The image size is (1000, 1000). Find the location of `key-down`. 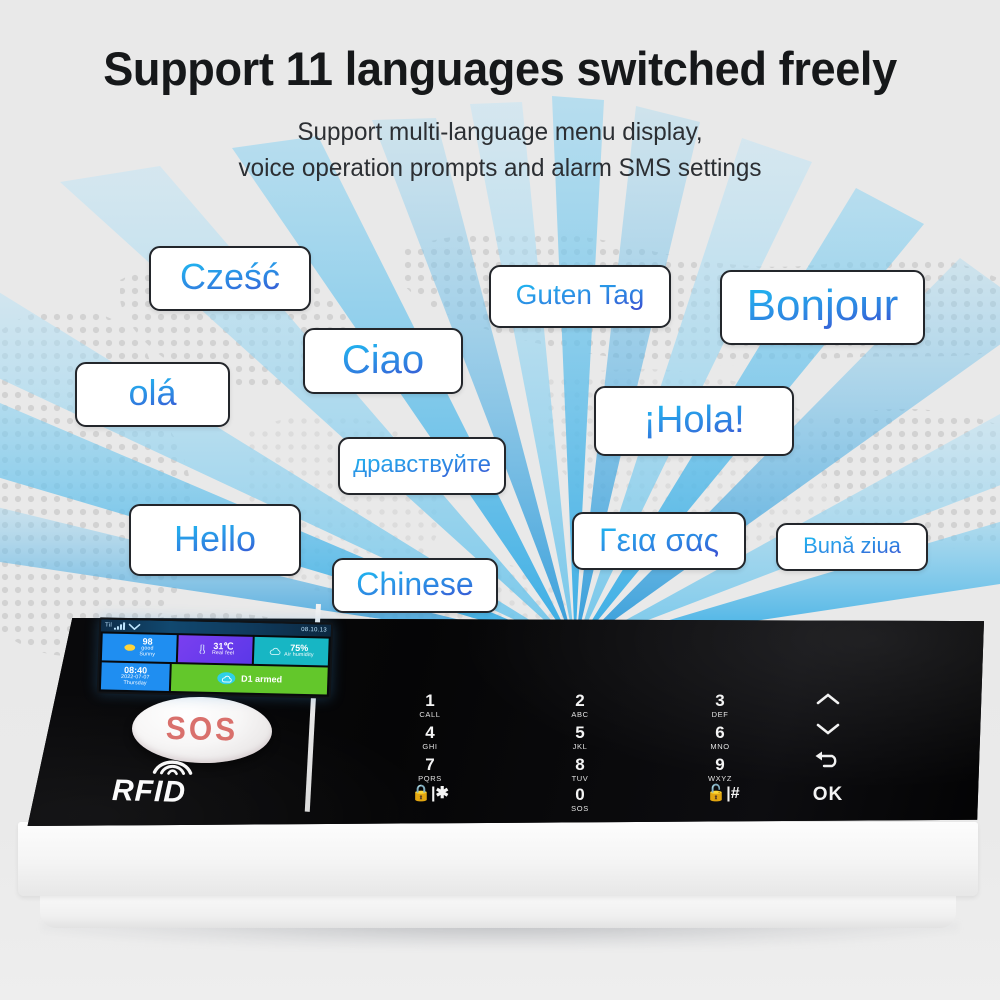

key-down is located at coordinates (828, 731).